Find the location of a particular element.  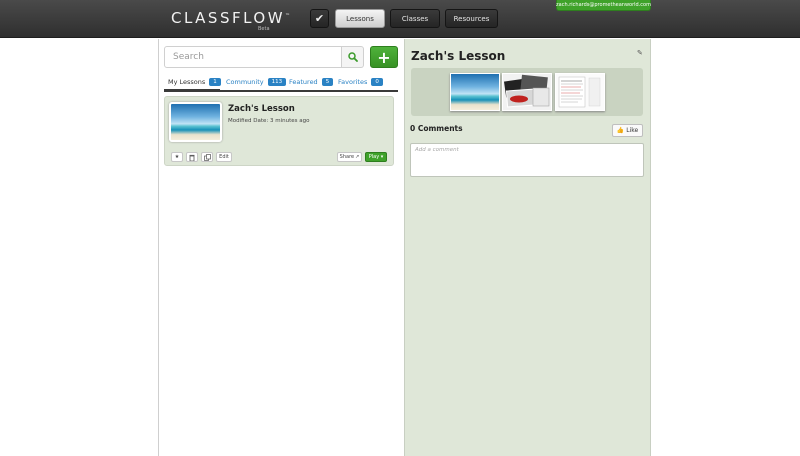

tab-label: Community is located at coordinates (245, 82).